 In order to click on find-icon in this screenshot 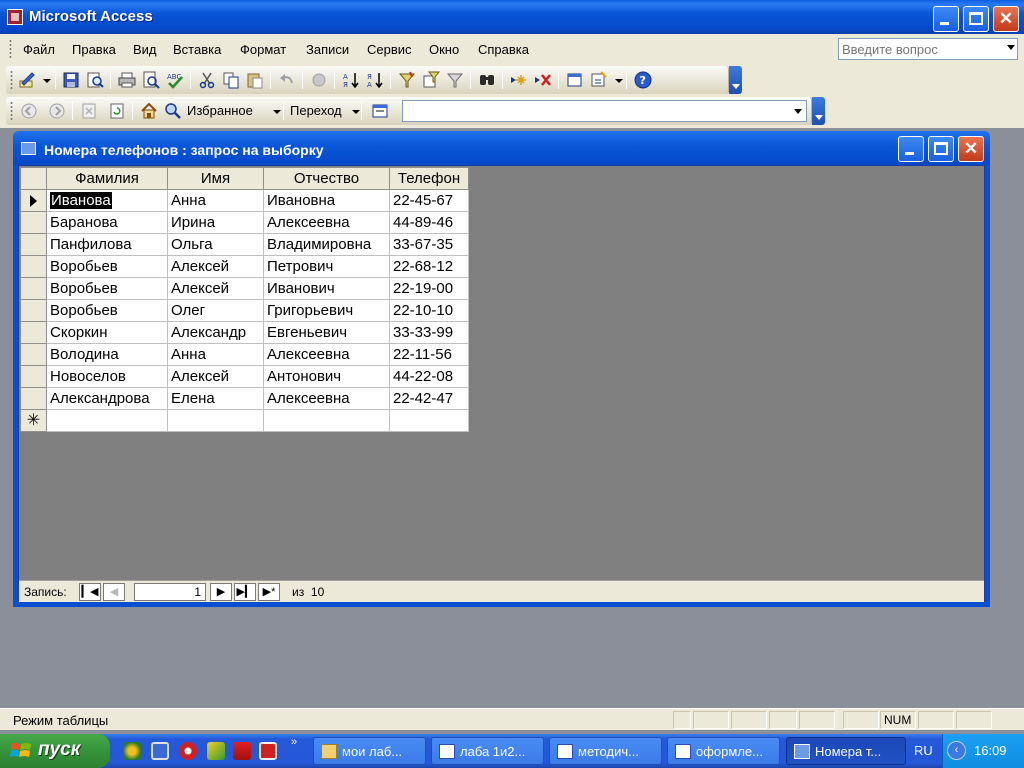, I will do `click(487, 80)`.